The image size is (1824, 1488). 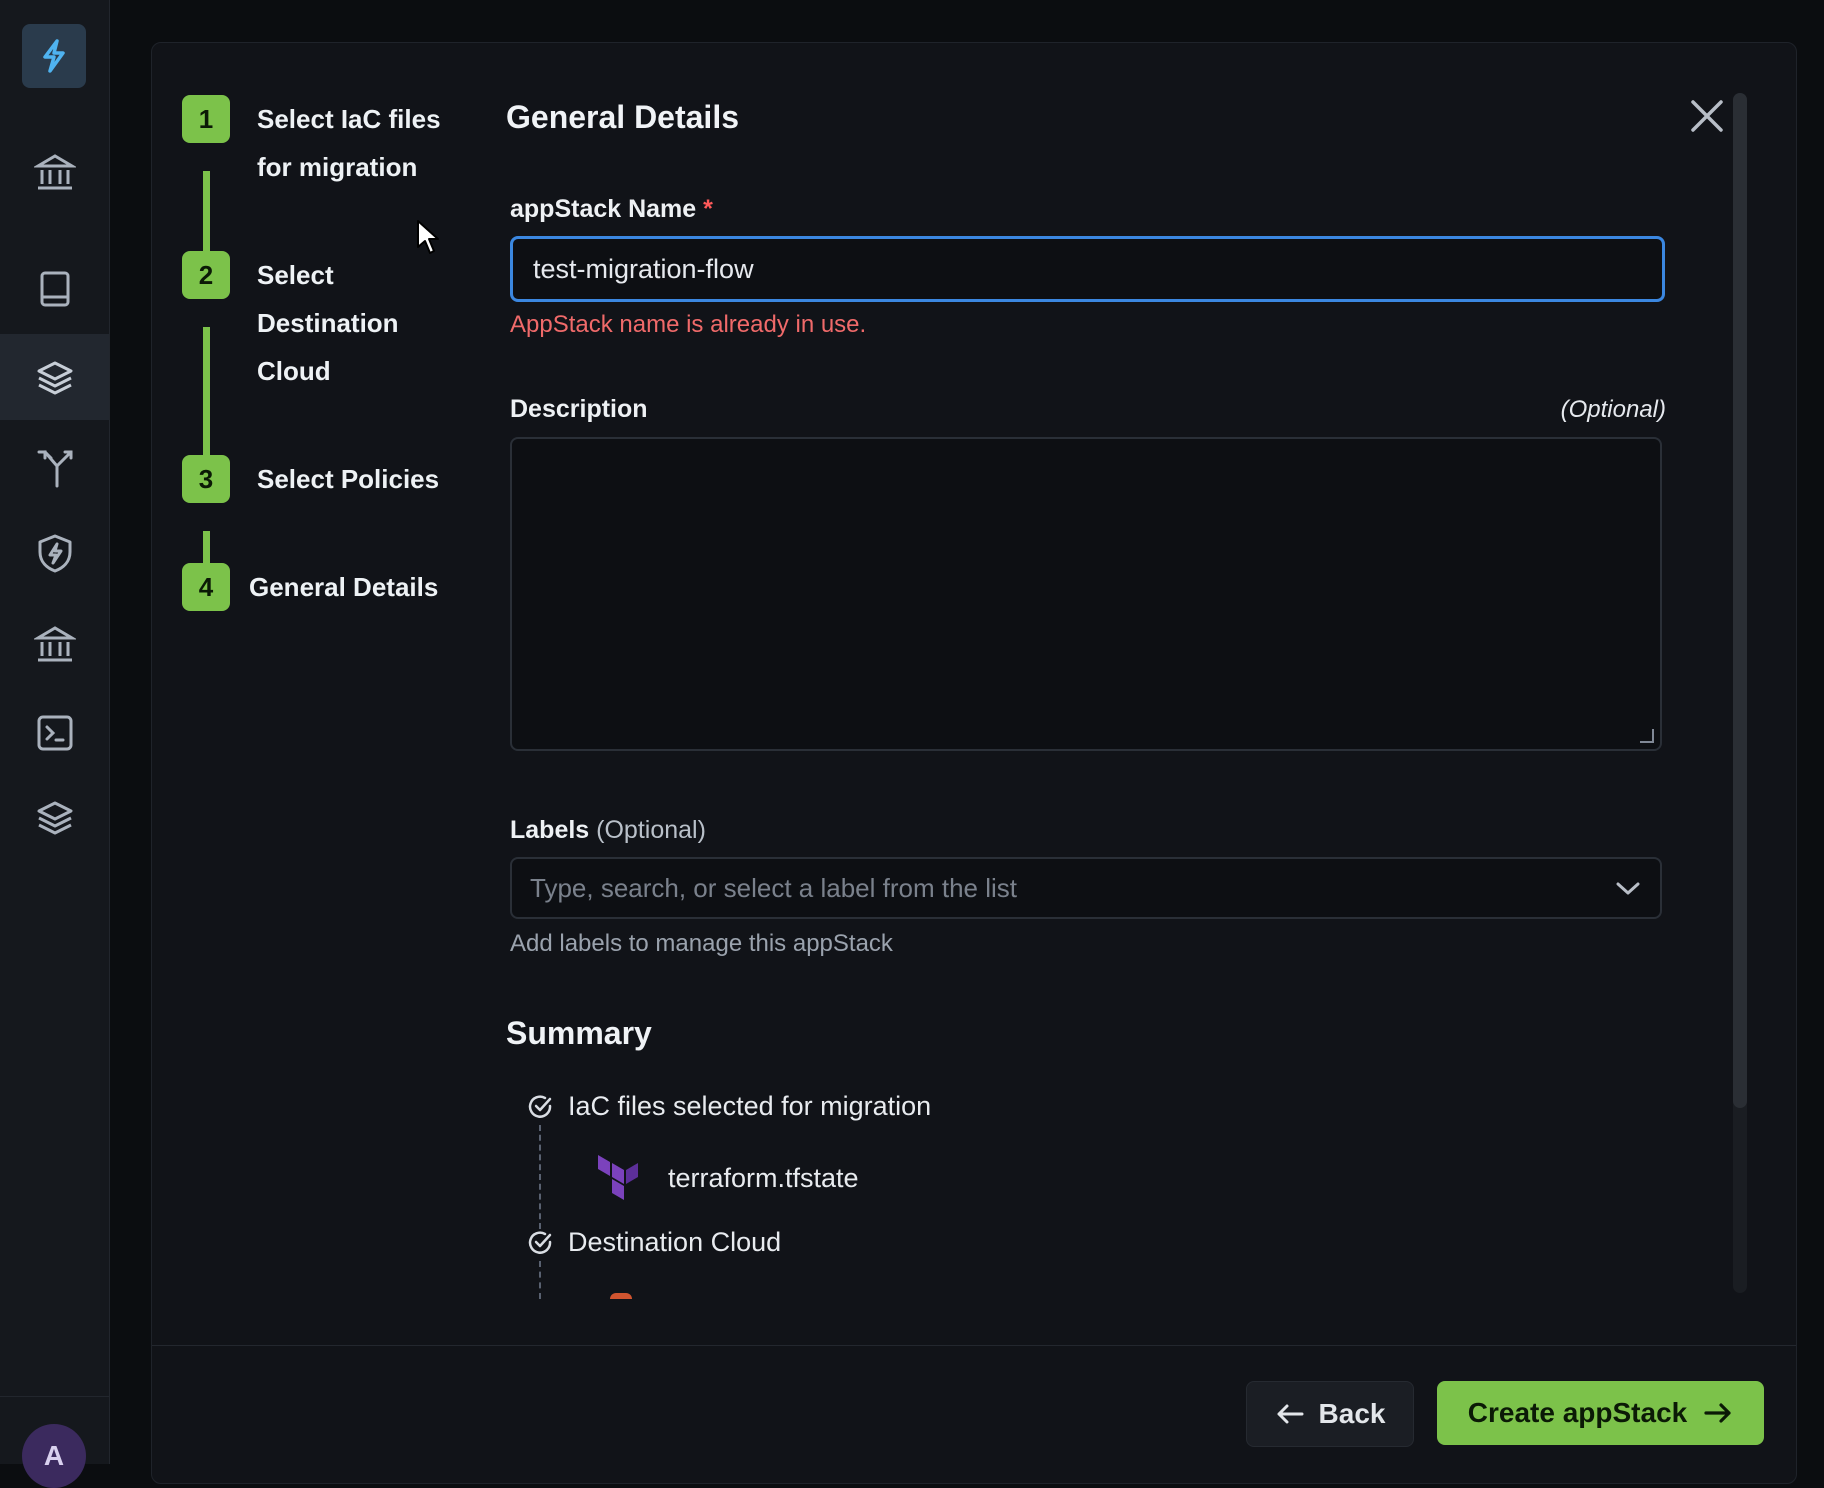 What do you see at coordinates (206, 275) in the screenshot?
I see `step-2-badge: 2` at bounding box center [206, 275].